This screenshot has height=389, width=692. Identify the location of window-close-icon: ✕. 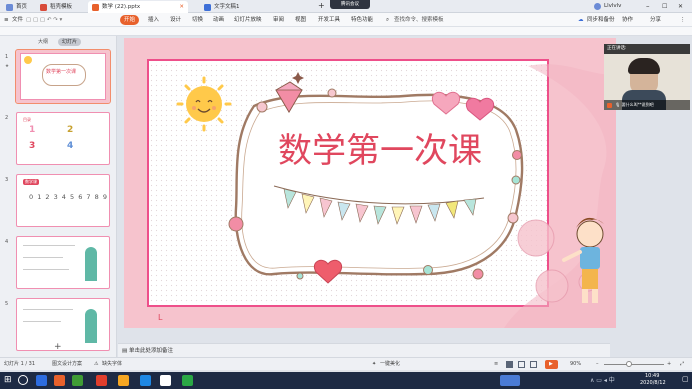
(680, 6).